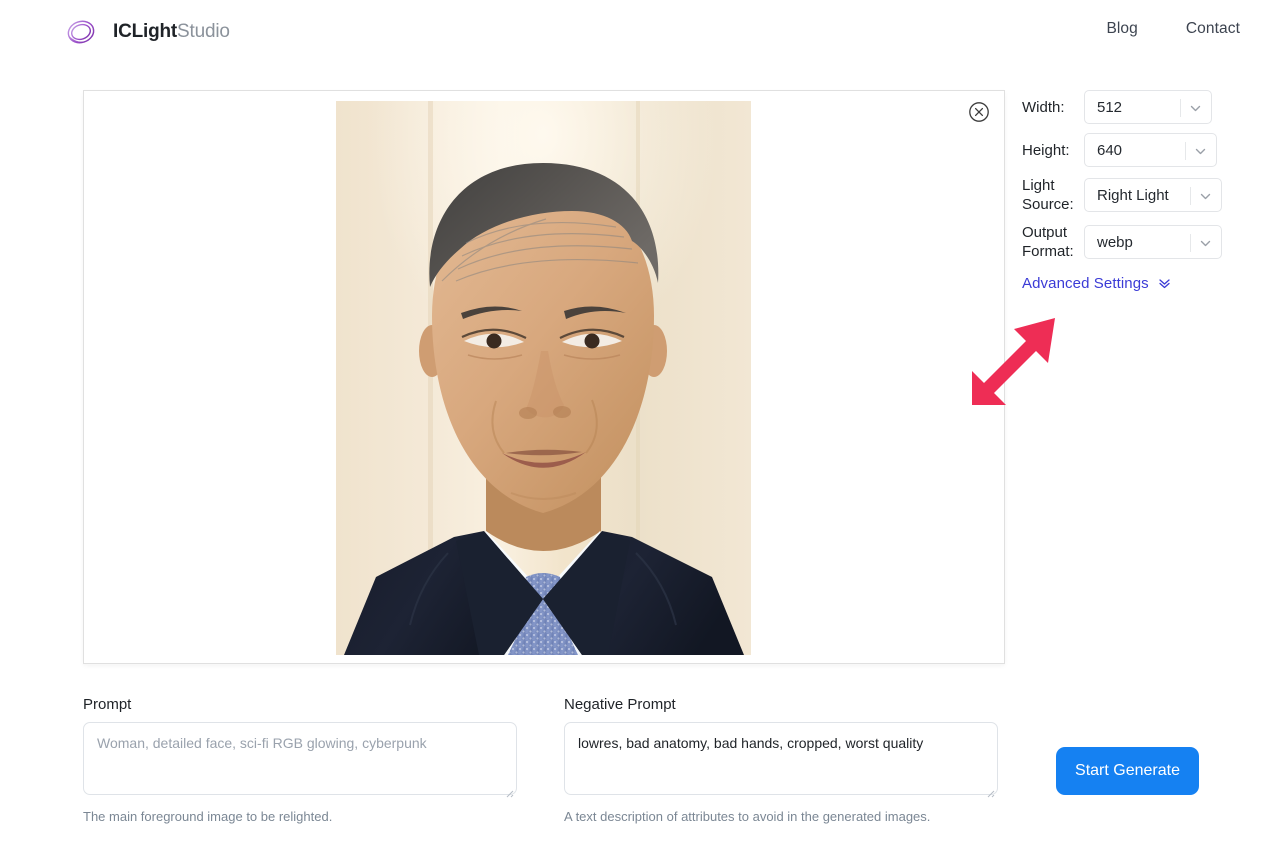 Image resolution: width=1280 pixels, height=860 pixels. I want to click on height-label: Height:, so click(1046, 150).